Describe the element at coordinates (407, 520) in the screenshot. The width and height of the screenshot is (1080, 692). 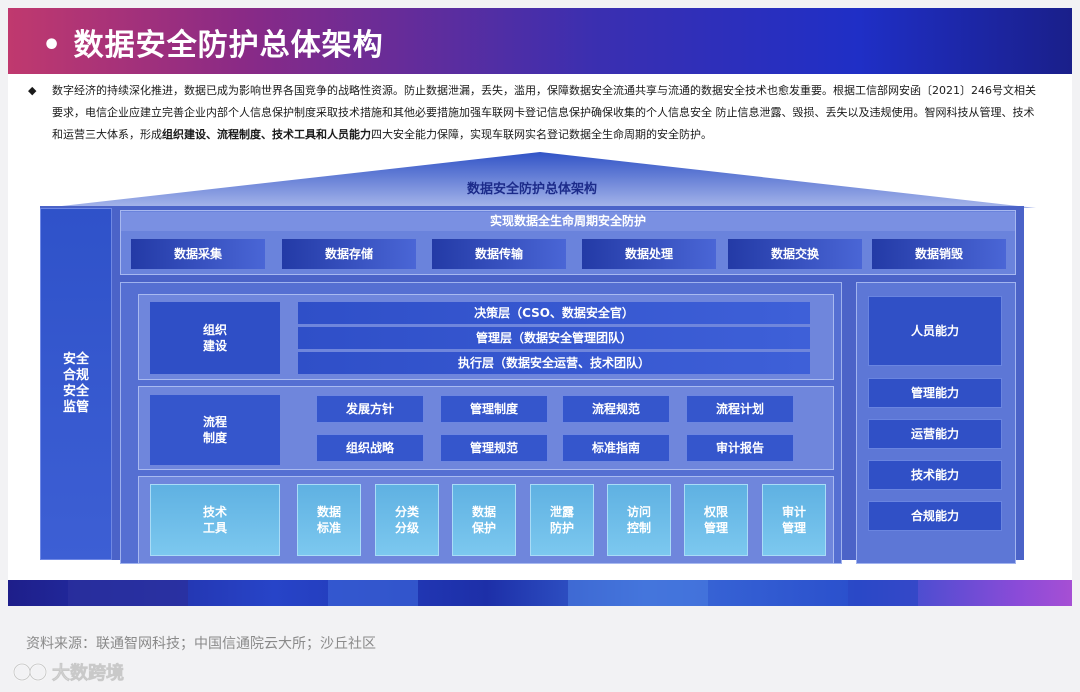
I see `tool-item: 分类 分级` at that location.